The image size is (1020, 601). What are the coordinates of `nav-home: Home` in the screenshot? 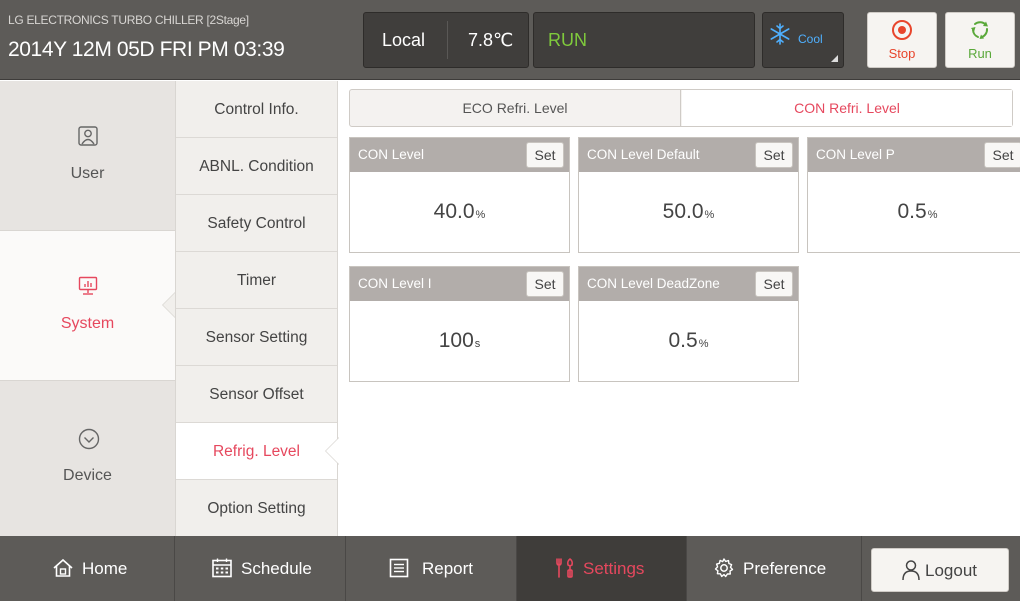 It's located at (87, 568).